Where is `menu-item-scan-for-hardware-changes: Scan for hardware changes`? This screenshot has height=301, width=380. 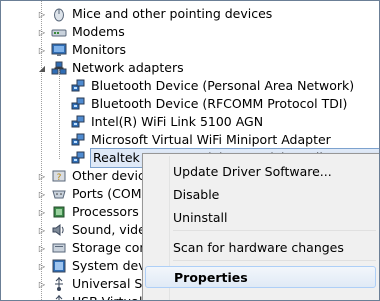
menu-item-scan-for-hardware-changes: Scan for hardware changes is located at coordinates (260, 247).